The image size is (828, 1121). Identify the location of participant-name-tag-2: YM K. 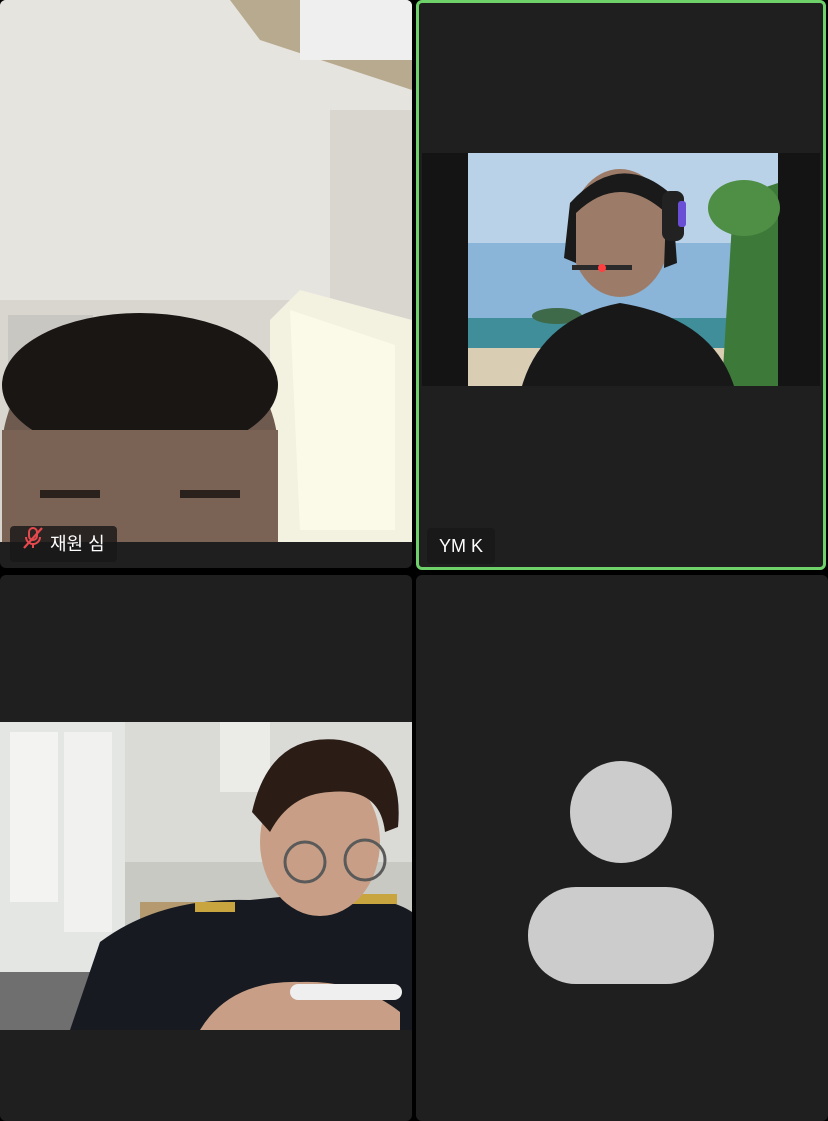
(461, 546).